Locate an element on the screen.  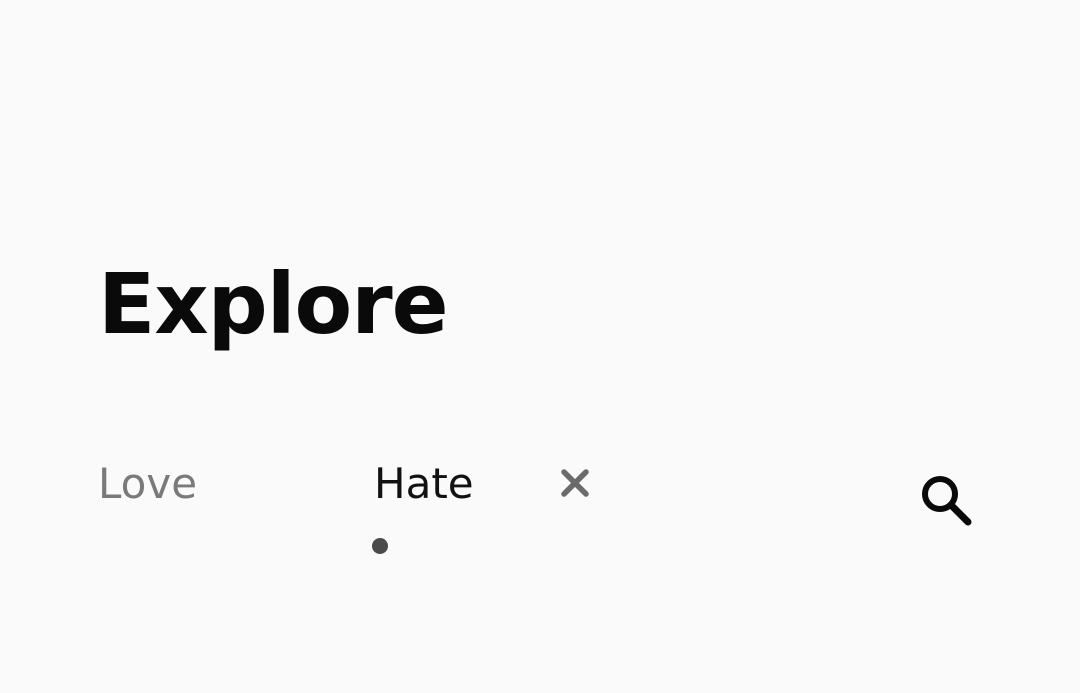
search-icon is located at coordinates (947, 501).